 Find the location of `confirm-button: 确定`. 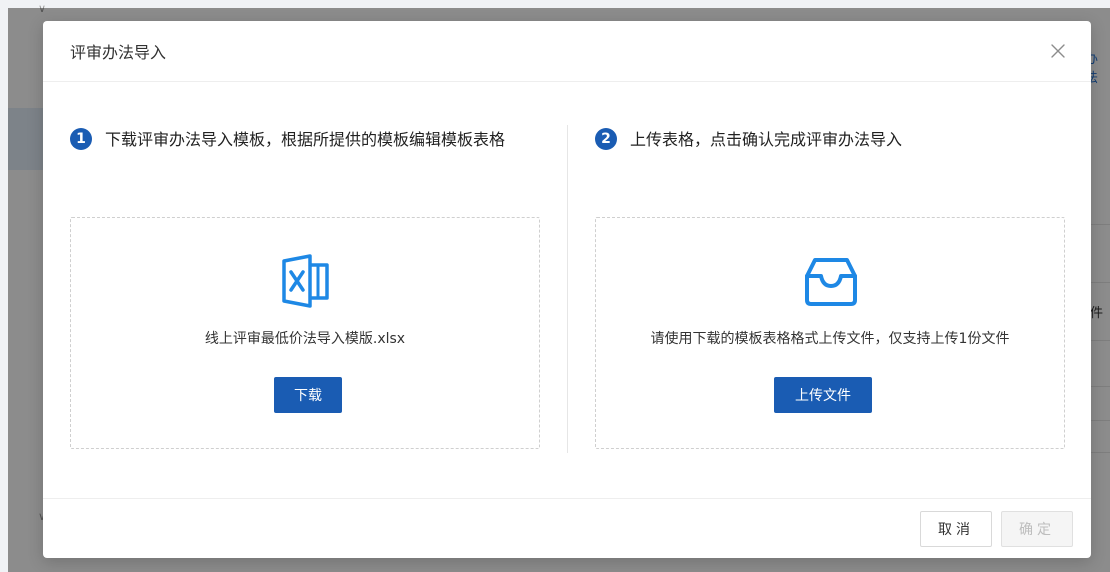

confirm-button: 确定 is located at coordinates (1037, 529).